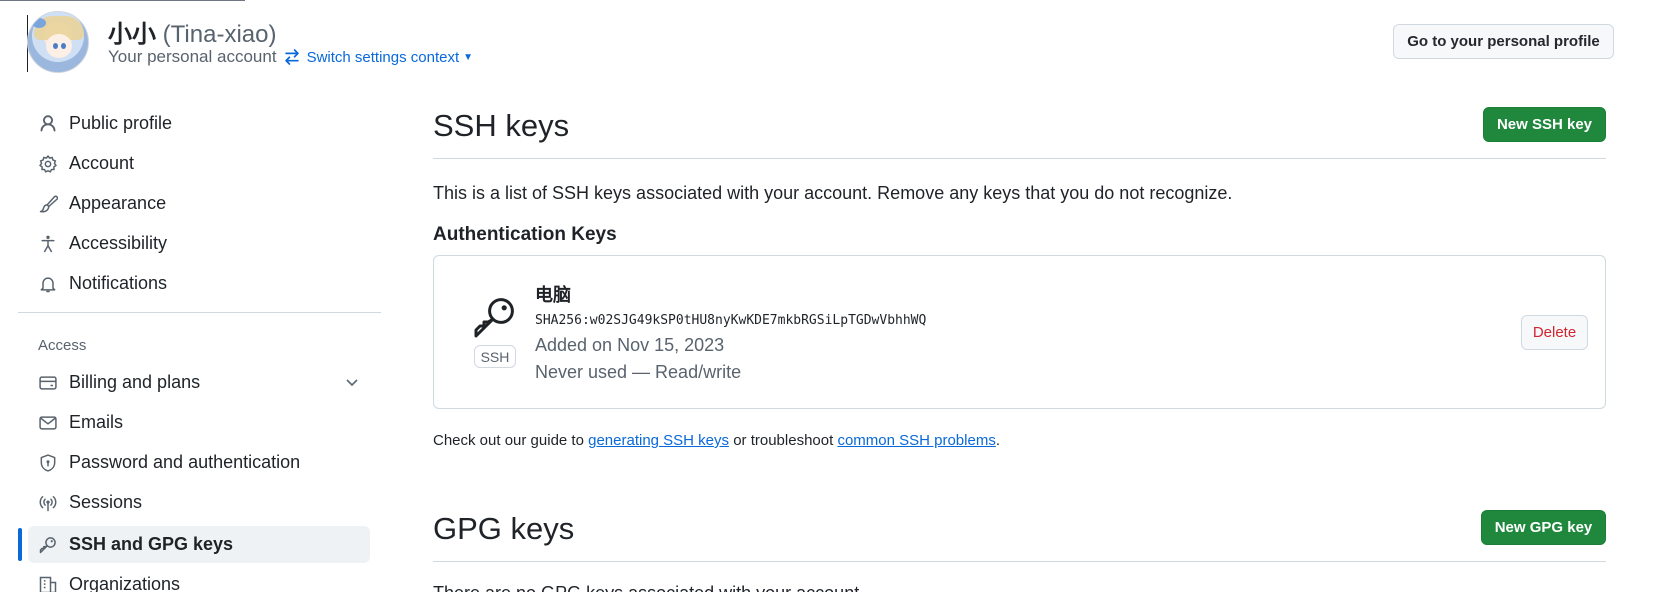 This screenshot has width=1680, height=592. I want to click on sidebar-item-accessibility: Accessibility, so click(199, 243).